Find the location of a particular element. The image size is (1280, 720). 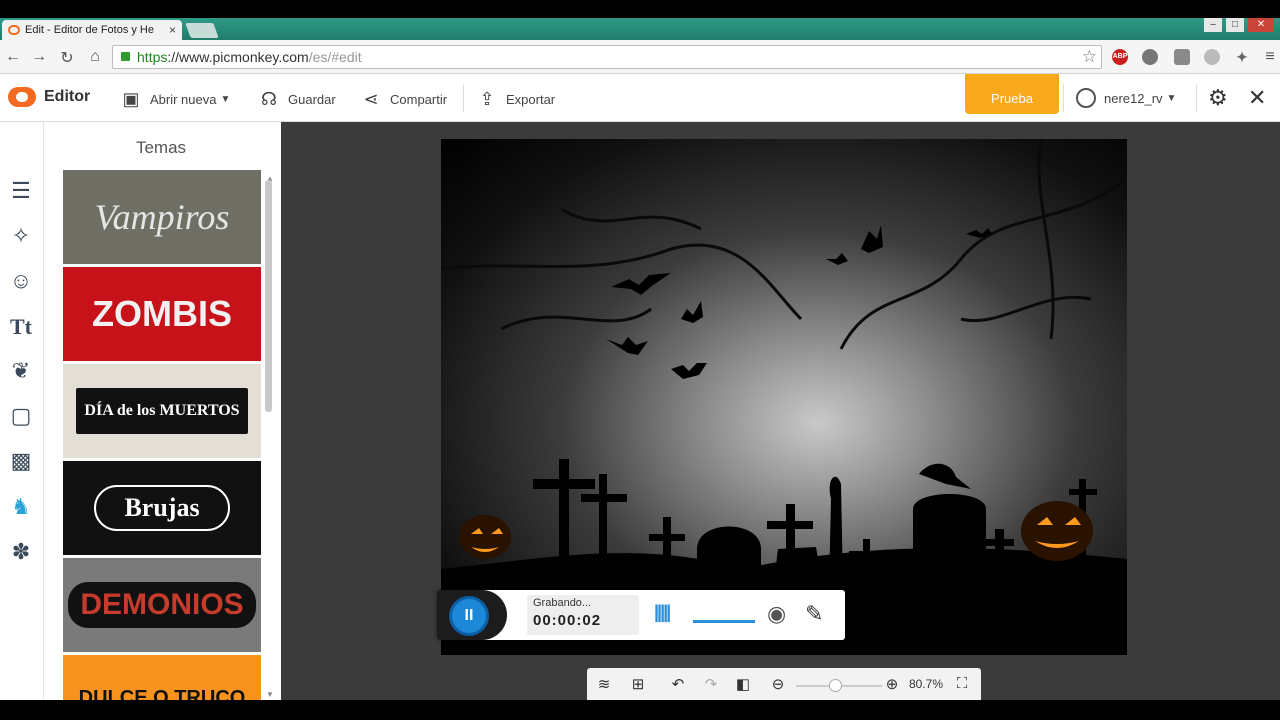

picmonkey-logo: Editor is located at coordinates (49, 97).